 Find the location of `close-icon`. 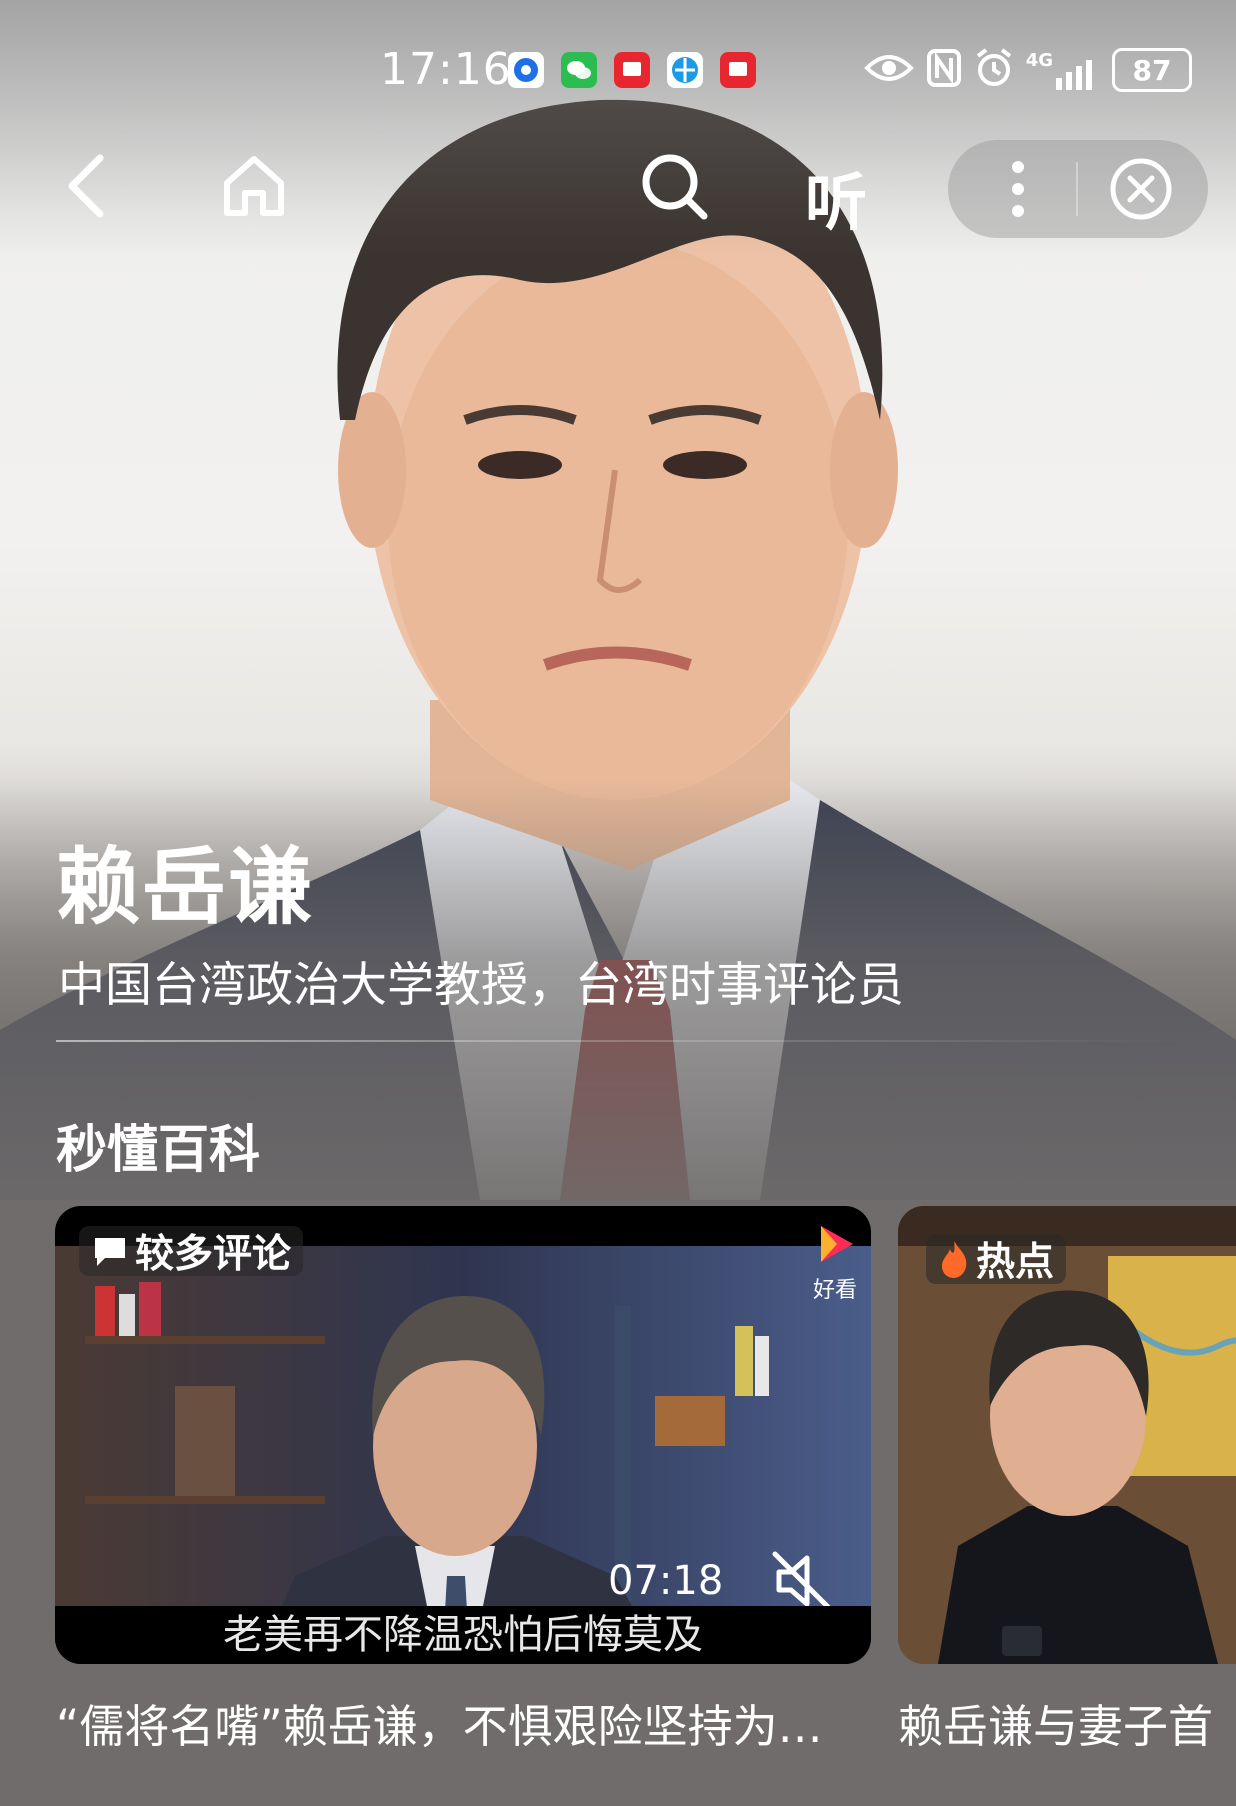

close-icon is located at coordinates (1141, 189).